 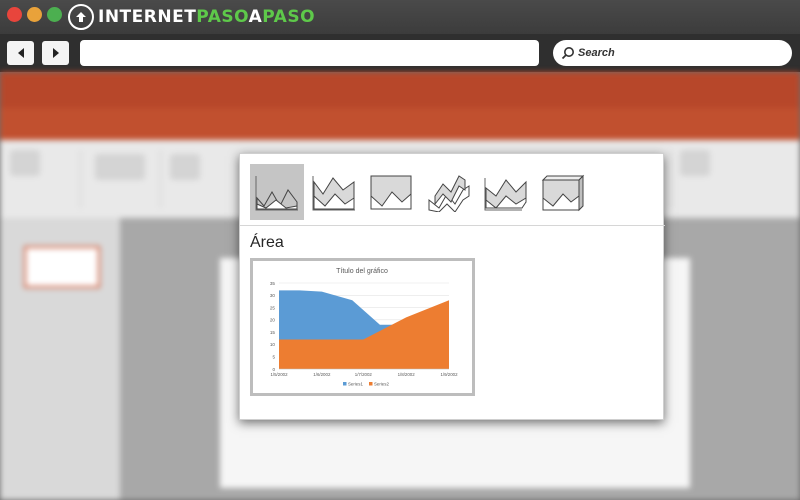 I want to click on legend-label: Series2, so click(x=381, y=384).